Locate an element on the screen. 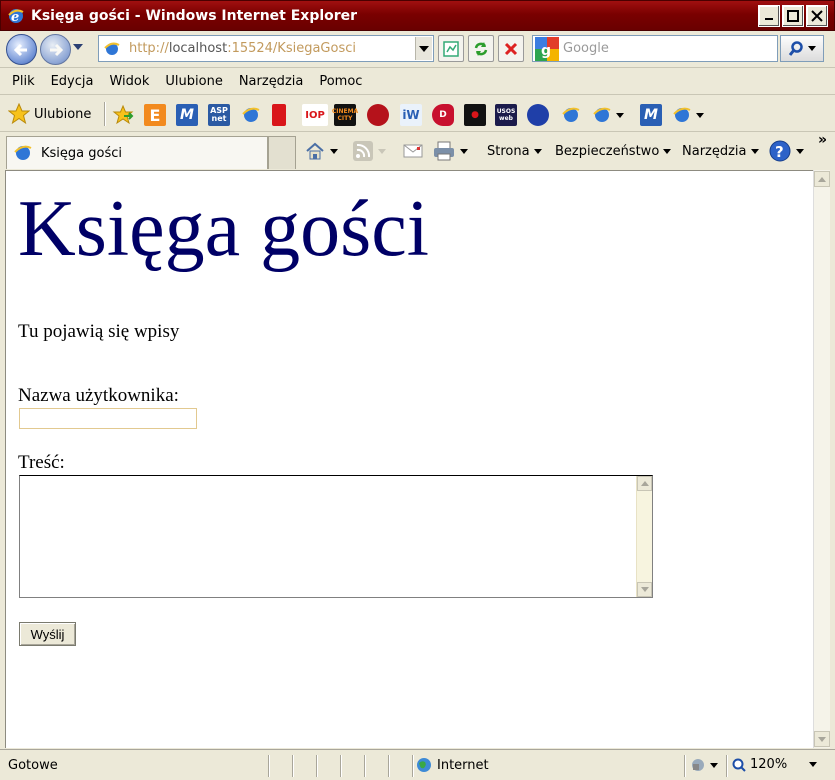  add-favorite-icon is located at coordinates (123, 115).